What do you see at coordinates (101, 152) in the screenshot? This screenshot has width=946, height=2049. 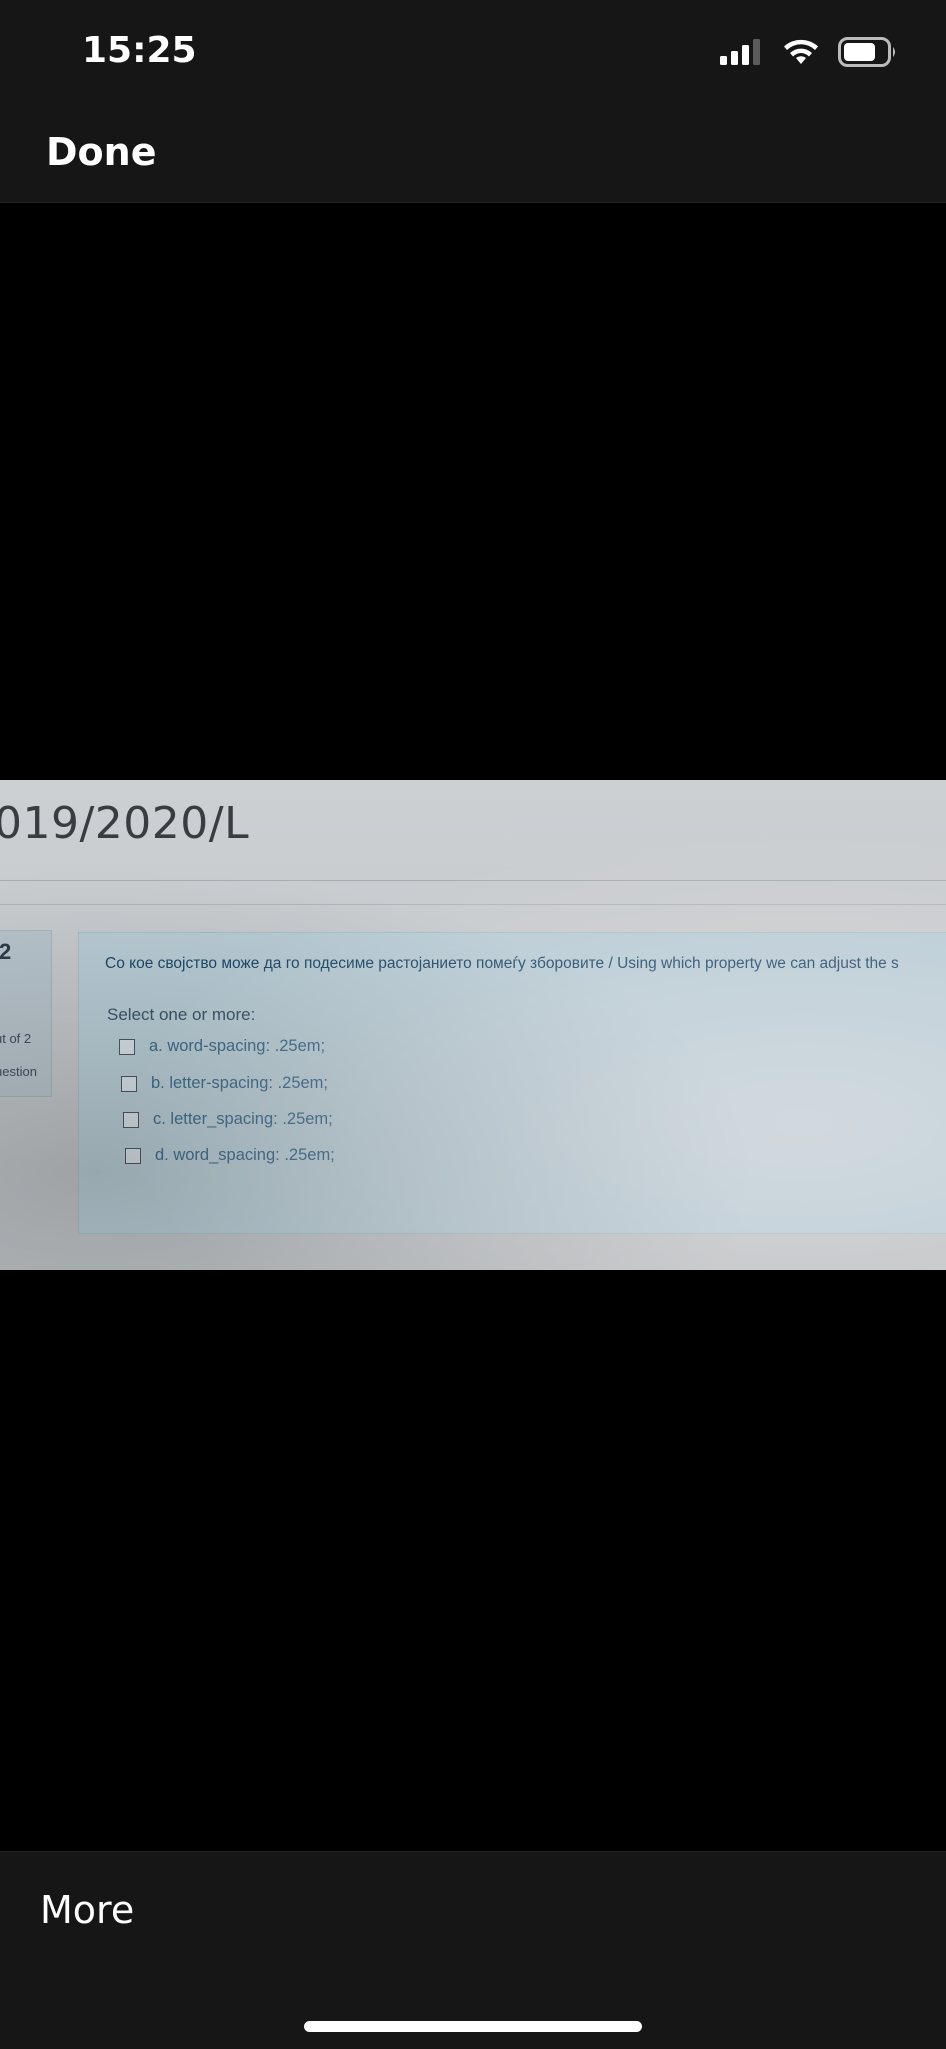 I see `done-button: Done` at bounding box center [101, 152].